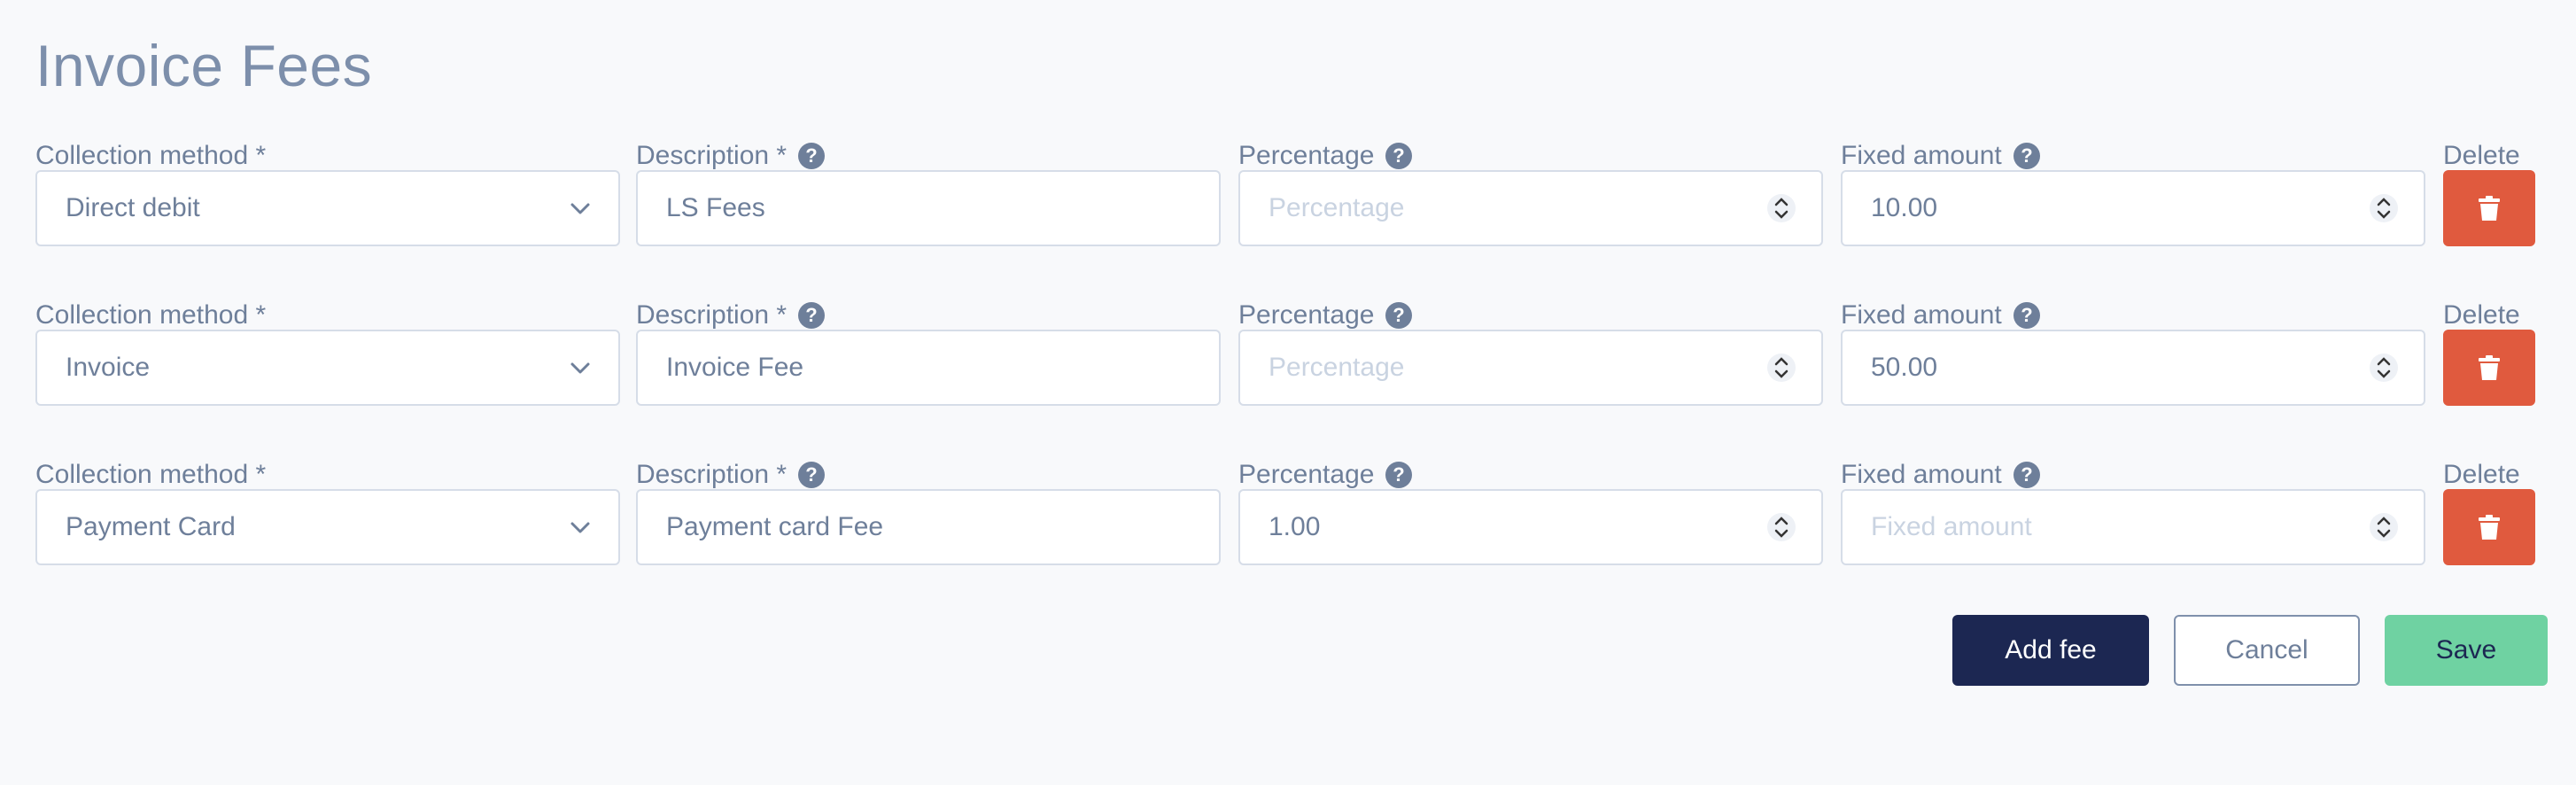 This screenshot has width=2576, height=785. What do you see at coordinates (2267, 650) in the screenshot?
I see `cancel-button: Cancel` at bounding box center [2267, 650].